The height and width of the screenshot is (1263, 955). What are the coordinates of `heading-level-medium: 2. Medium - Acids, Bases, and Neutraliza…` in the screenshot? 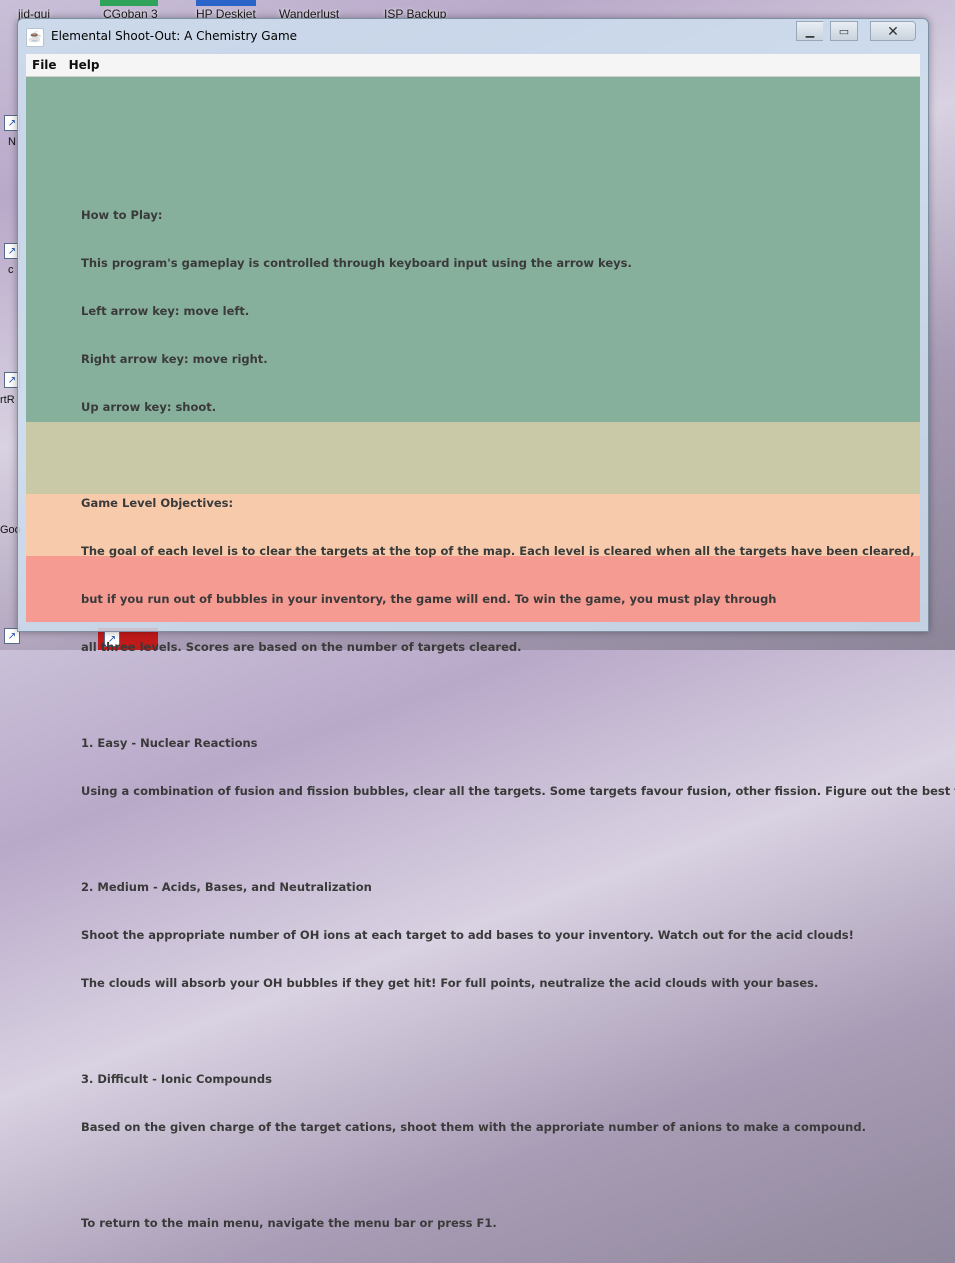 It's located at (226, 887).